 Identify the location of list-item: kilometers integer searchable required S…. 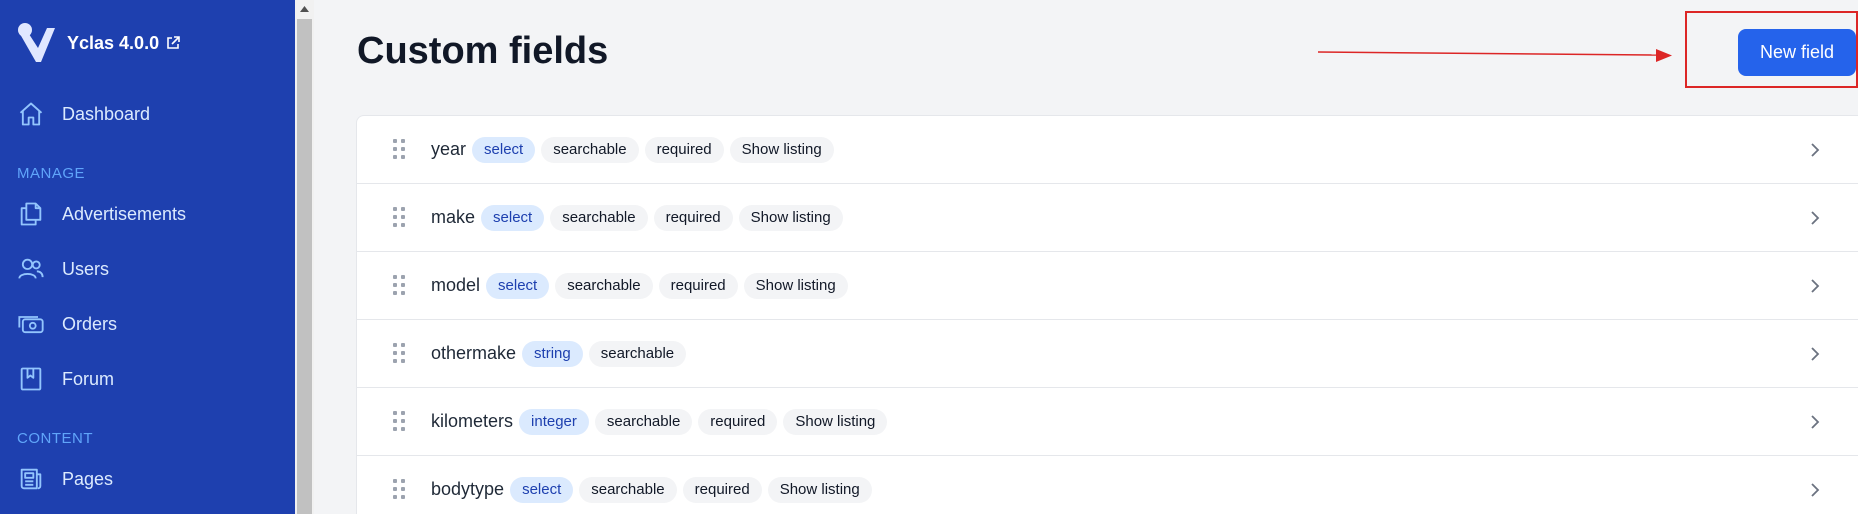
(1107, 422).